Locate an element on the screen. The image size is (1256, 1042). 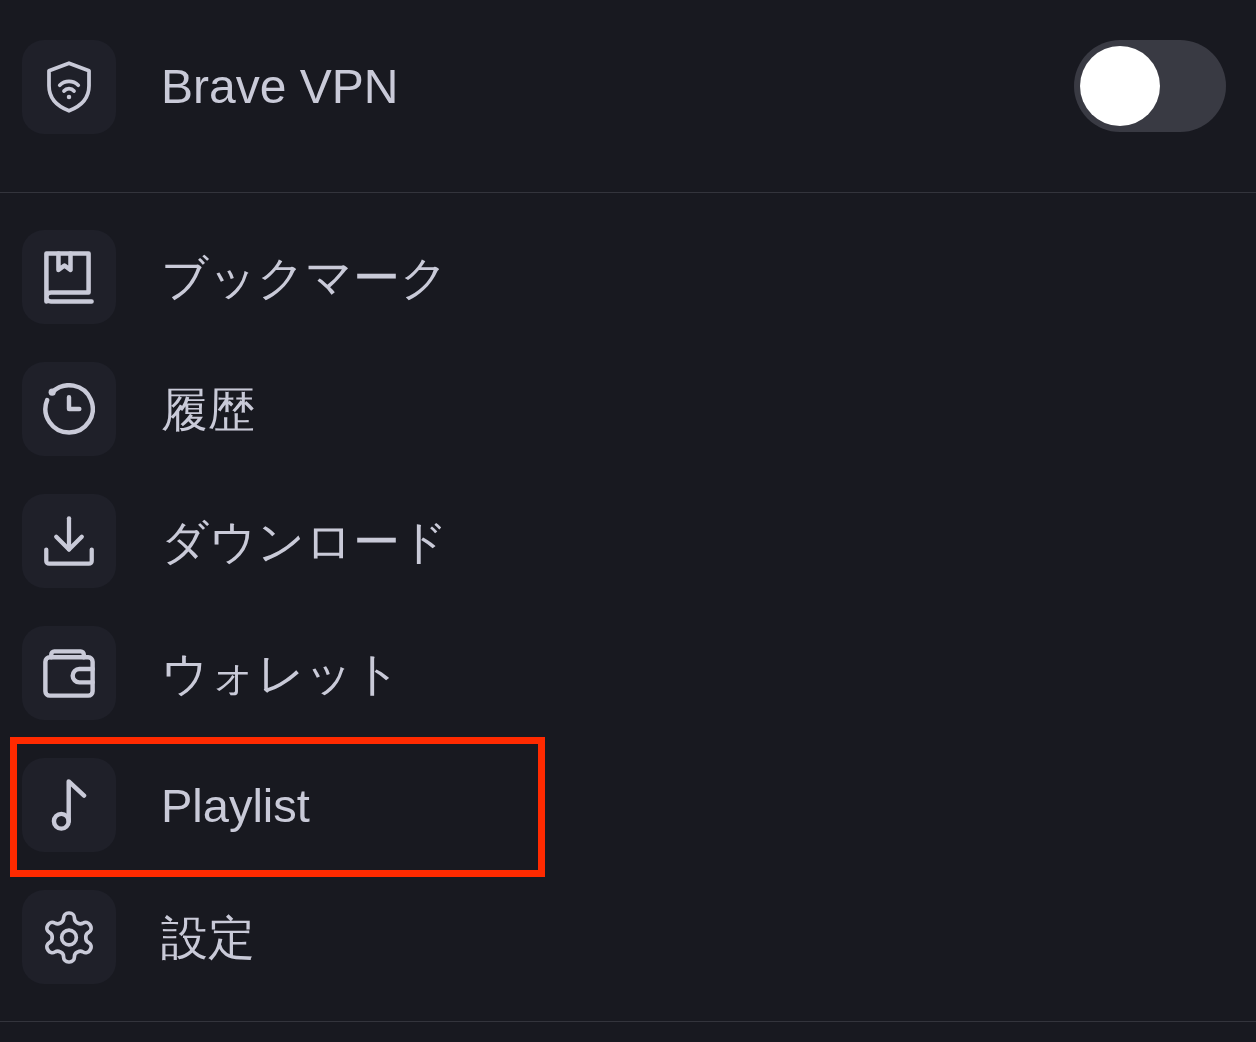
shield-wifi-icon is located at coordinates (69, 87).